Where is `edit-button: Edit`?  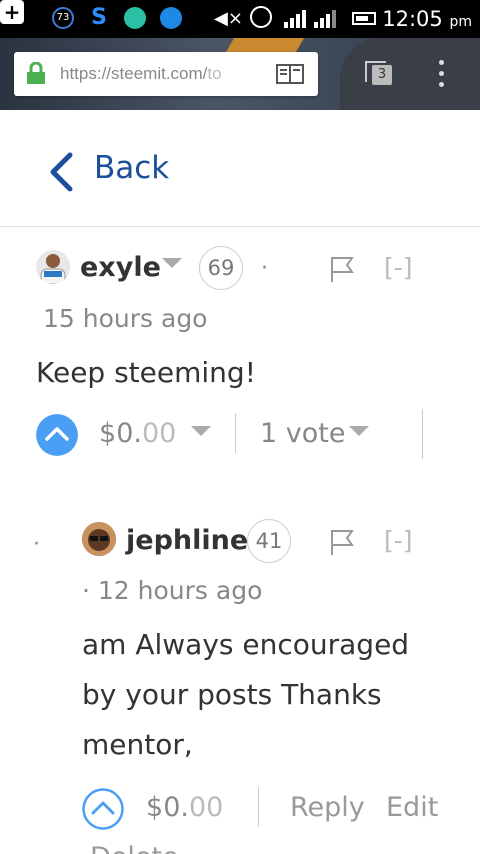
edit-button: Edit is located at coordinates (412, 808).